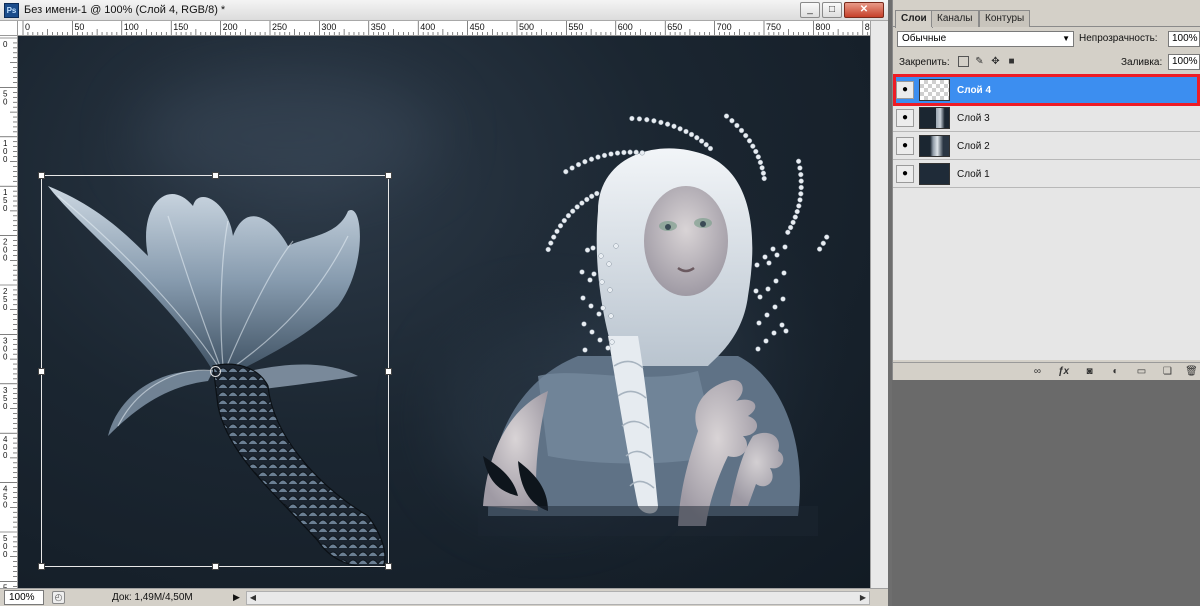 The height and width of the screenshot is (606, 1200). I want to click on transform-handle-bottom-right, so click(388, 566).